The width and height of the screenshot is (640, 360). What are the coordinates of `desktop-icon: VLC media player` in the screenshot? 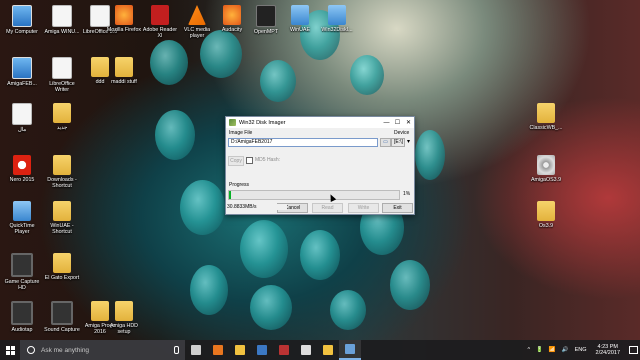 It's located at (197, 22).